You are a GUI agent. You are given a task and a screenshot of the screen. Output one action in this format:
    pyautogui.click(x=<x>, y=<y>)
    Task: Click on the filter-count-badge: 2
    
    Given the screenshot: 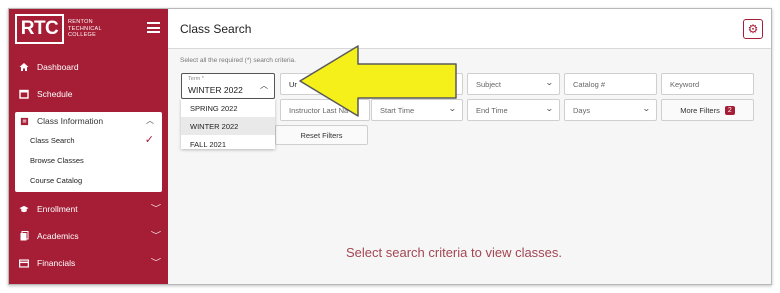 What is the action you would take?
    pyautogui.click(x=729, y=110)
    